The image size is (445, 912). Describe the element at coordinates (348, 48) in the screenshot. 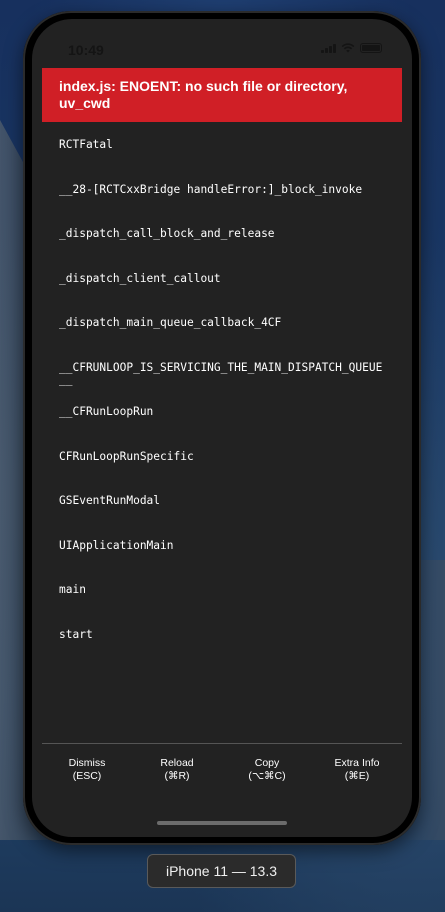

I see `wifi-icon` at that location.